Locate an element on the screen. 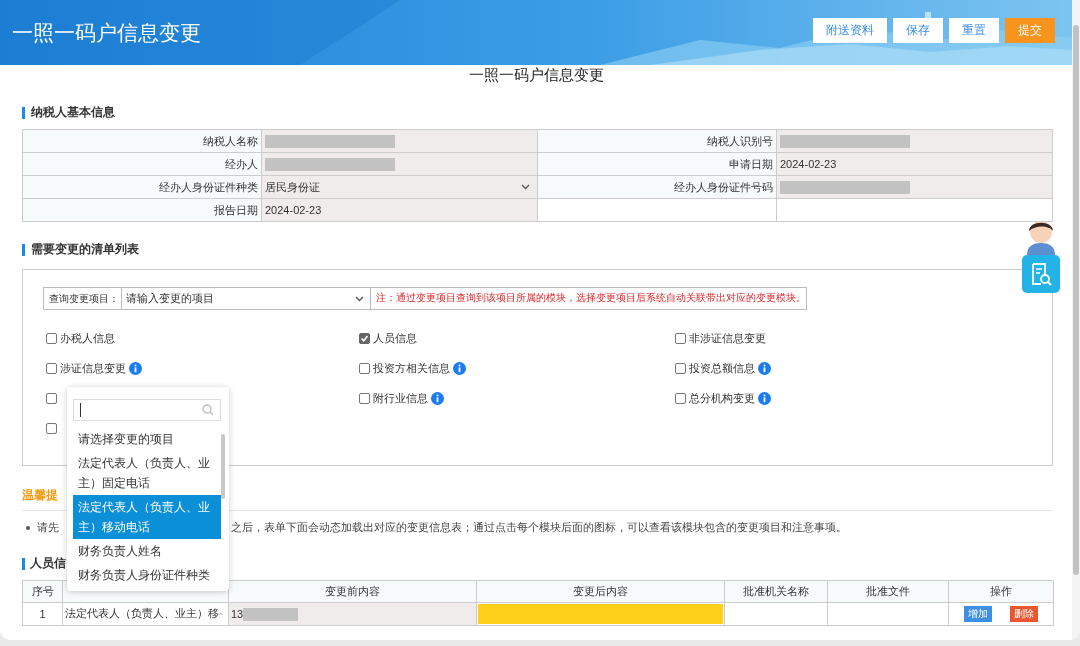 This screenshot has width=1080, height=646. column-header: 变更后内容 is located at coordinates (600, 591).